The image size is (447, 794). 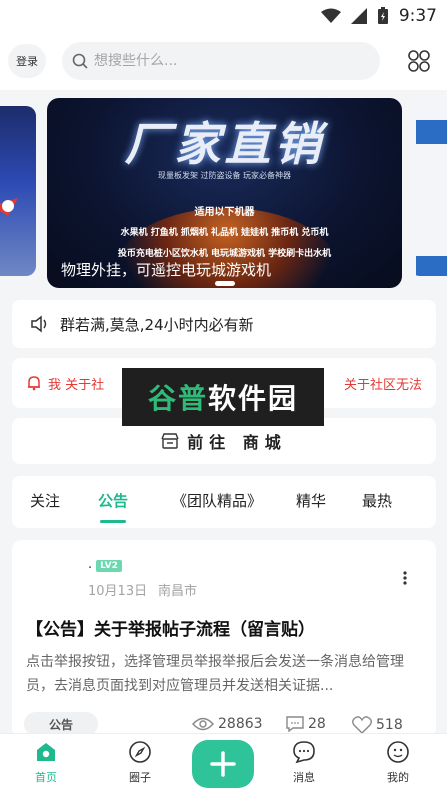 What do you see at coordinates (170, 627) in the screenshot?
I see `post-title: 【公告】关于举报帖子流程（留言贴）` at bounding box center [170, 627].